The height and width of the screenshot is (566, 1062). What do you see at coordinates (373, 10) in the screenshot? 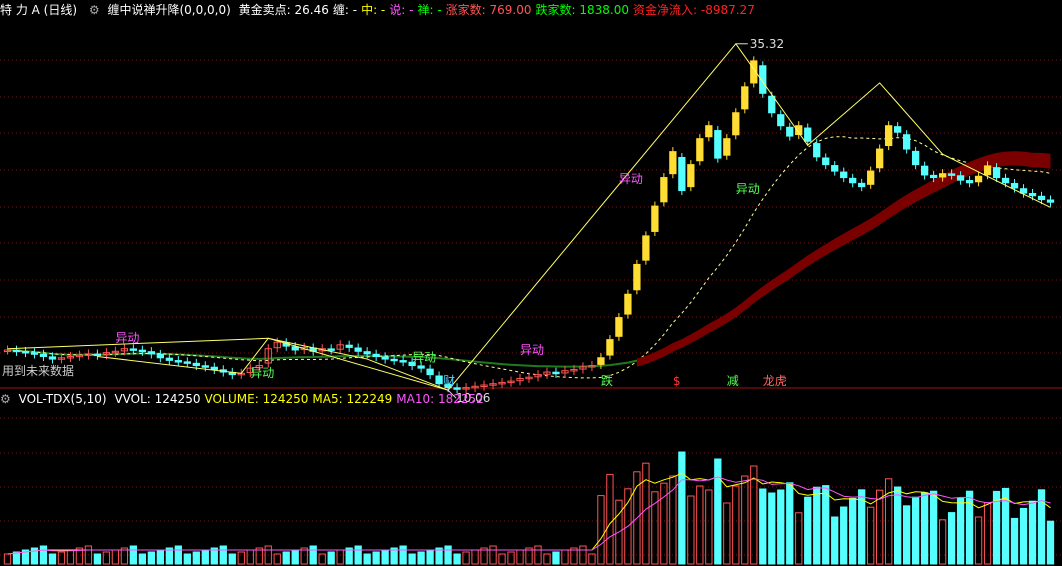
I see `header-item: 中: -` at bounding box center [373, 10].